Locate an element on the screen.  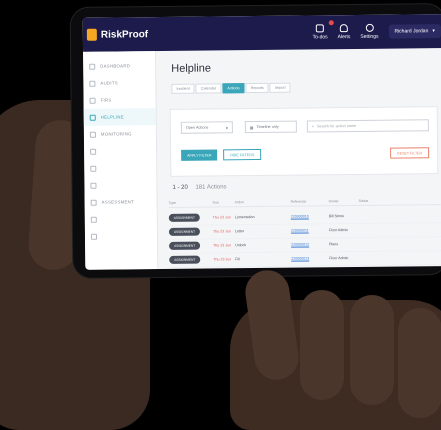
user-name: Richard Jordan is located at coordinates (411, 31).